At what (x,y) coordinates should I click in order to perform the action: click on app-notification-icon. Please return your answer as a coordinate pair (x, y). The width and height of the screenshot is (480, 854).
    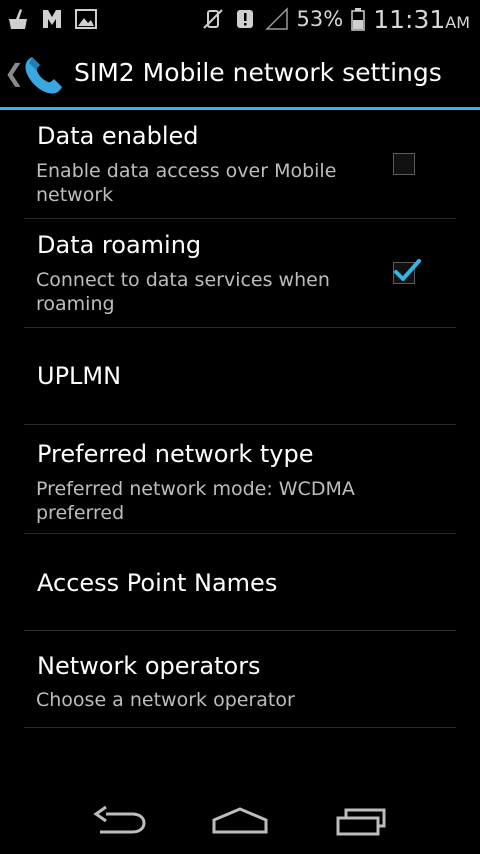
    Looking at the image, I should click on (52, 19).